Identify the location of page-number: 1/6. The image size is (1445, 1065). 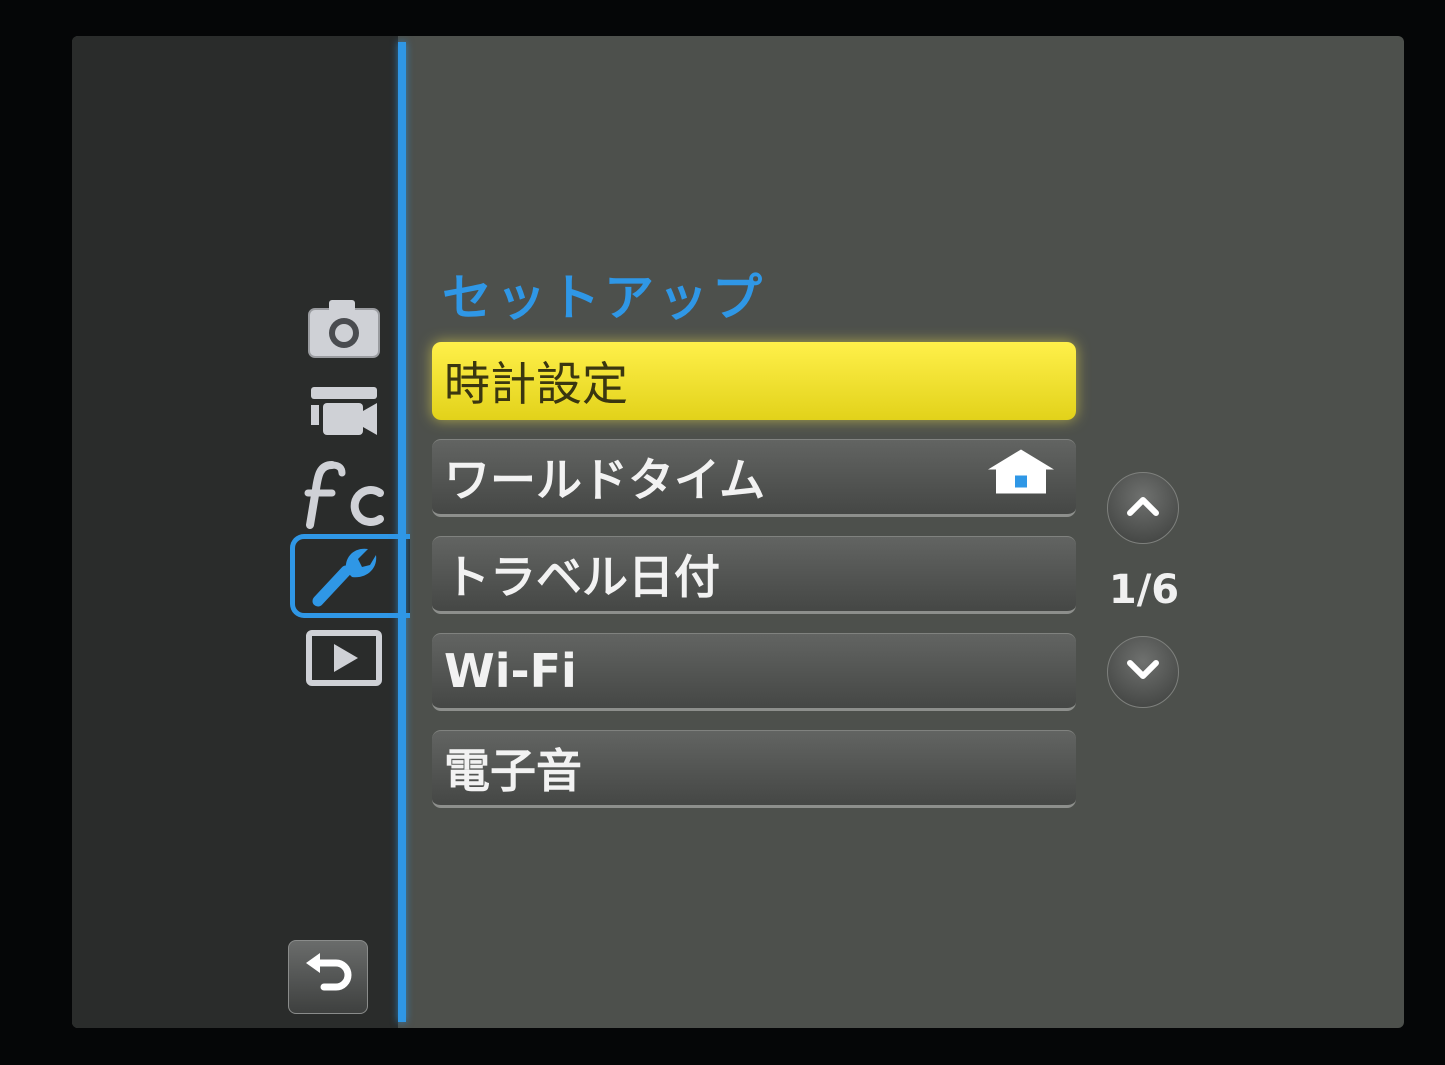
(1144, 590).